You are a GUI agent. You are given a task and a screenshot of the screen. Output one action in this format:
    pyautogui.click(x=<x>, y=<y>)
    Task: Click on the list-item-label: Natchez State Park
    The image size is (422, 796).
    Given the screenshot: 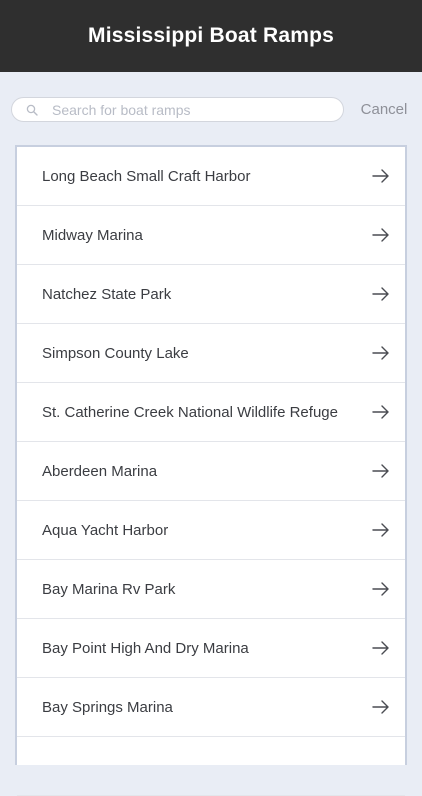 What is the action you would take?
    pyautogui.click(x=107, y=294)
    